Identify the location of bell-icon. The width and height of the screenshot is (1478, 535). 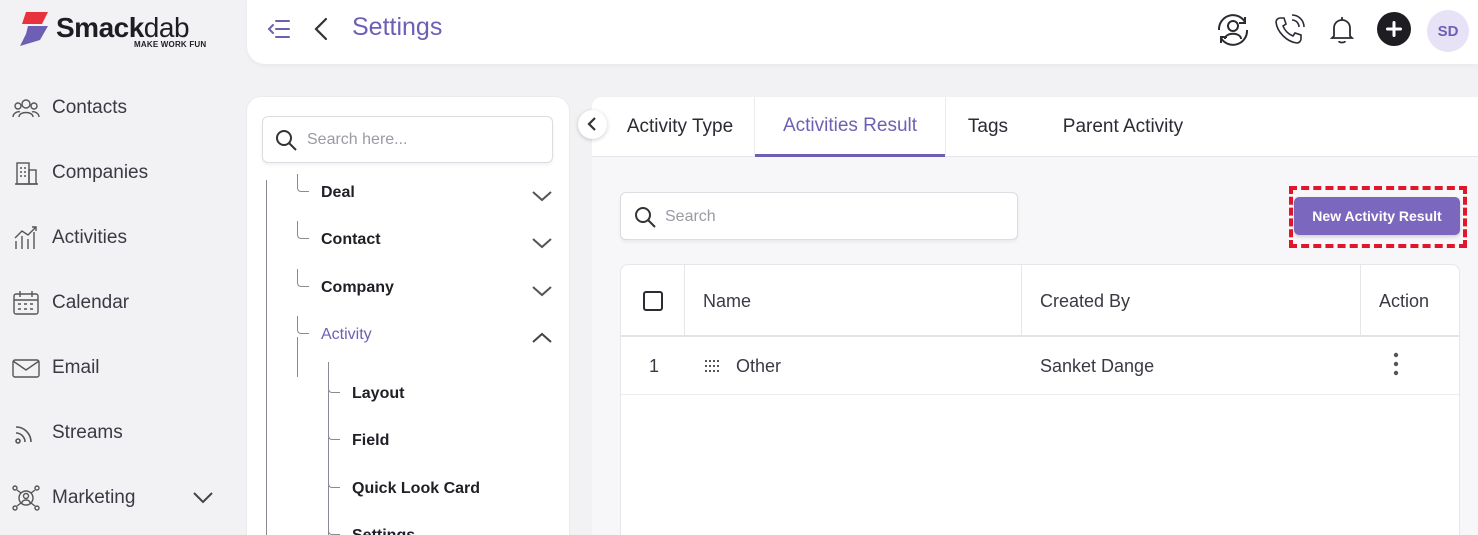
(1342, 30).